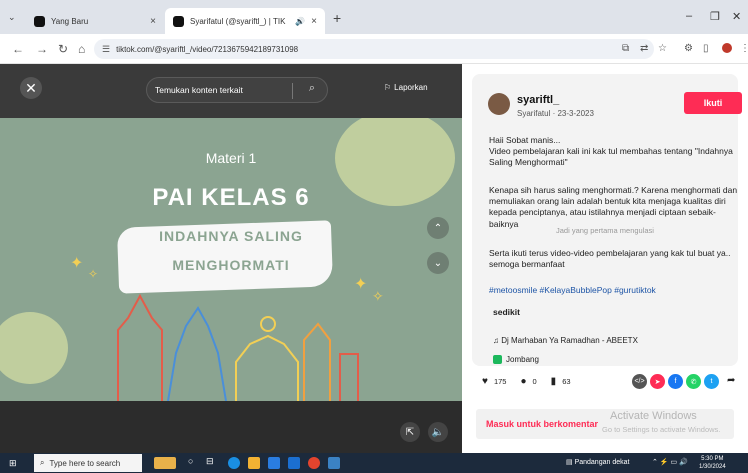  Describe the element at coordinates (406, 87) in the screenshot. I see `report-button: ⚐ Laporkan` at that location.